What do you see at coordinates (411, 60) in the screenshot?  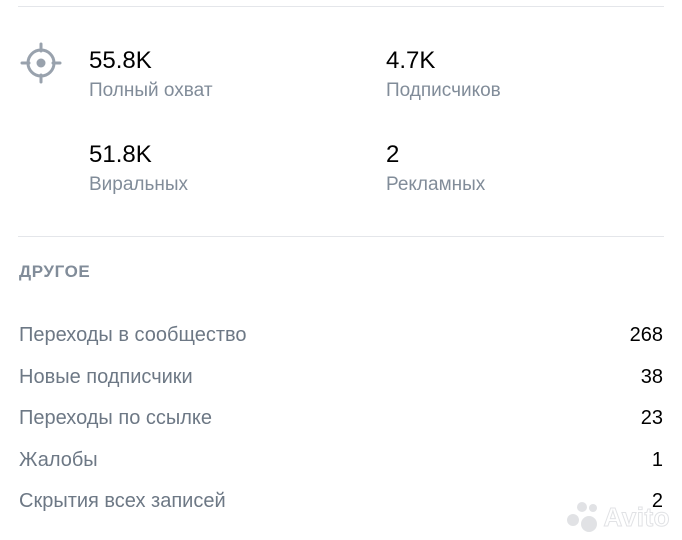 I see `metric-value: 4.7K` at bounding box center [411, 60].